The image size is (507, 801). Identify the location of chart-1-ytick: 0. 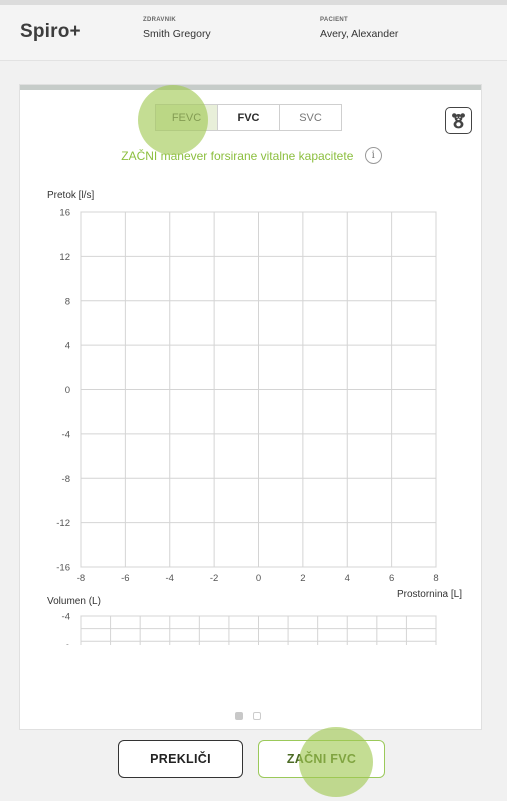
(67, 390).